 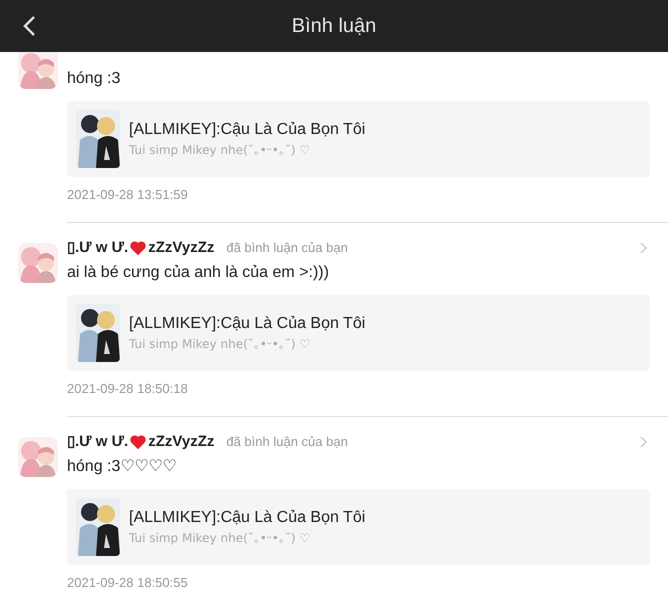 I want to click on back-icon, so click(x=29, y=26).